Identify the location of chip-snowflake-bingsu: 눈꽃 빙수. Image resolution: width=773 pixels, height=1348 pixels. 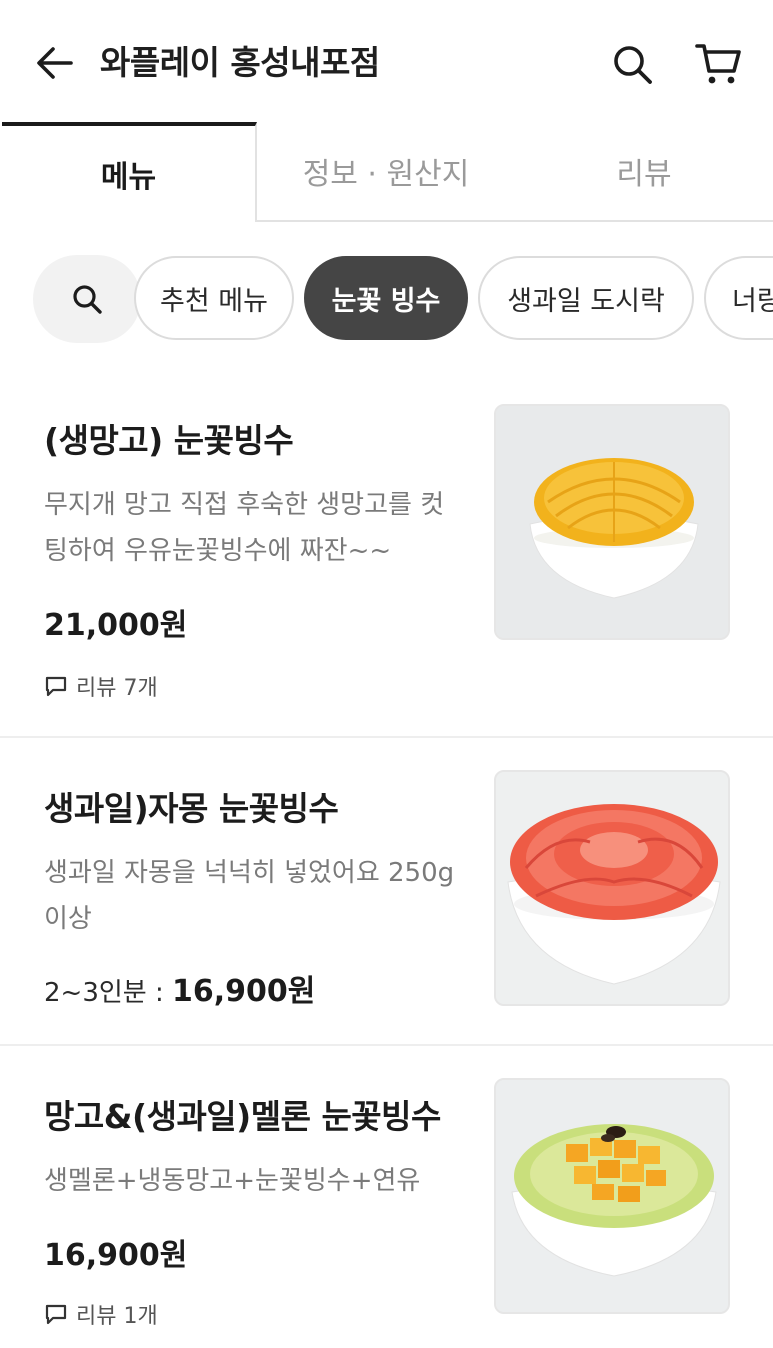
(386, 298).